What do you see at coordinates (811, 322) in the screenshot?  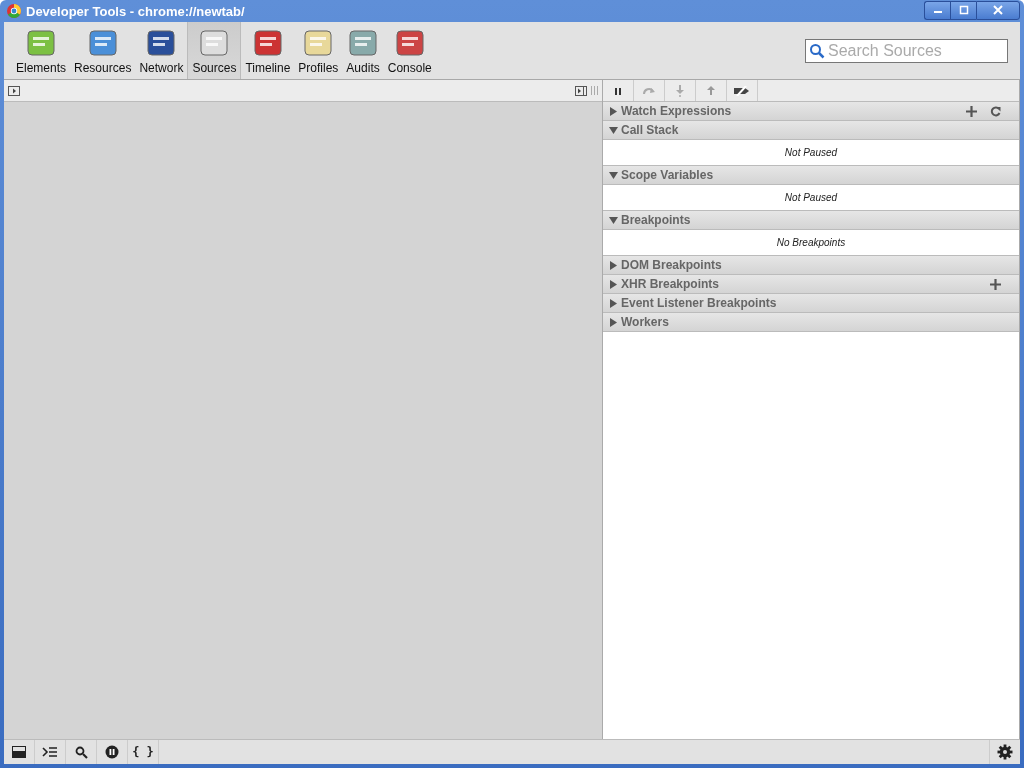 I see `section-header: Workers` at bounding box center [811, 322].